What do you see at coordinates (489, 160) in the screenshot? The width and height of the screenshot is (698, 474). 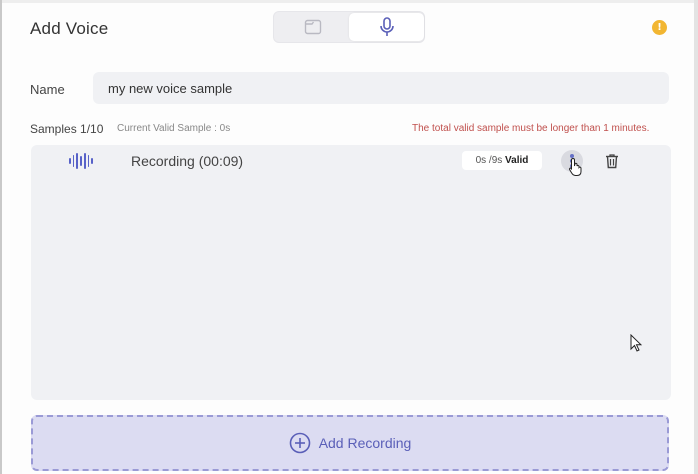 I see `valid-duration-text: 0s /9s` at bounding box center [489, 160].